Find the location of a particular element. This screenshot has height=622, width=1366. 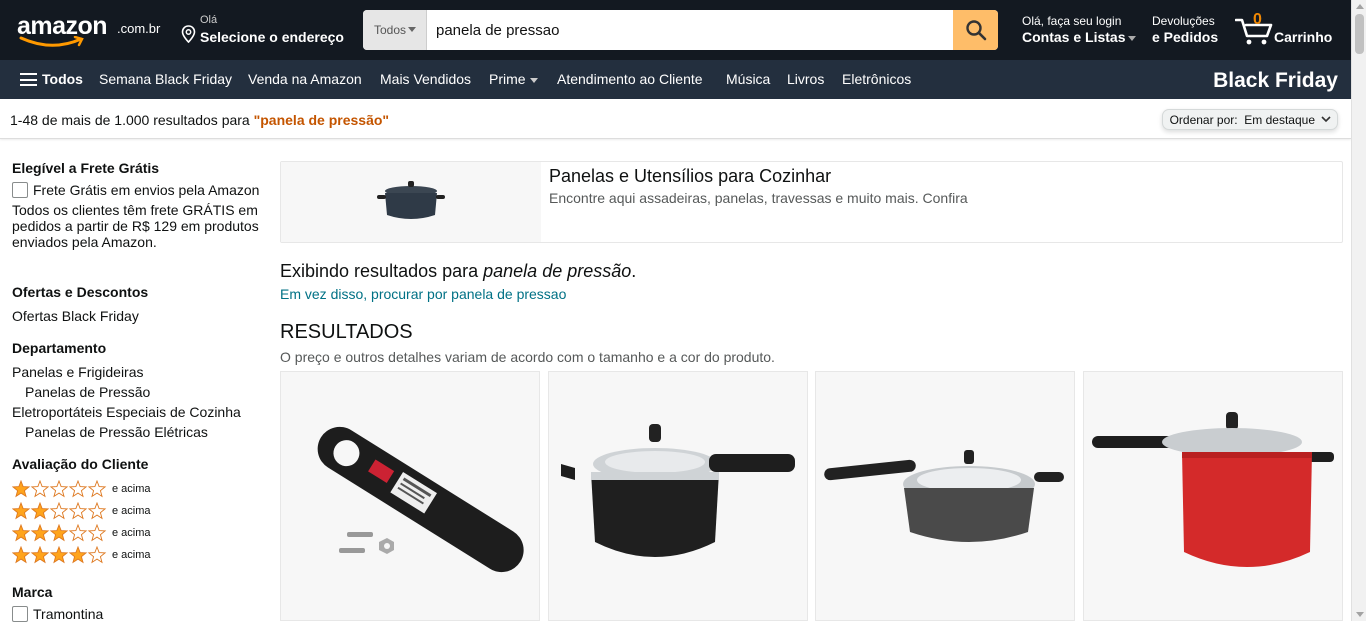

scroll-down-icon is located at coordinates (1360, 614).